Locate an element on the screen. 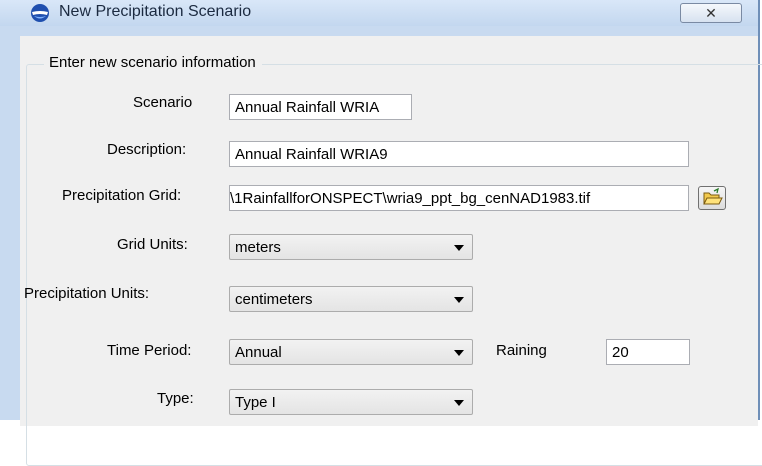  window-title: New Precipitation Scenario is located at coordinates (155, 11).